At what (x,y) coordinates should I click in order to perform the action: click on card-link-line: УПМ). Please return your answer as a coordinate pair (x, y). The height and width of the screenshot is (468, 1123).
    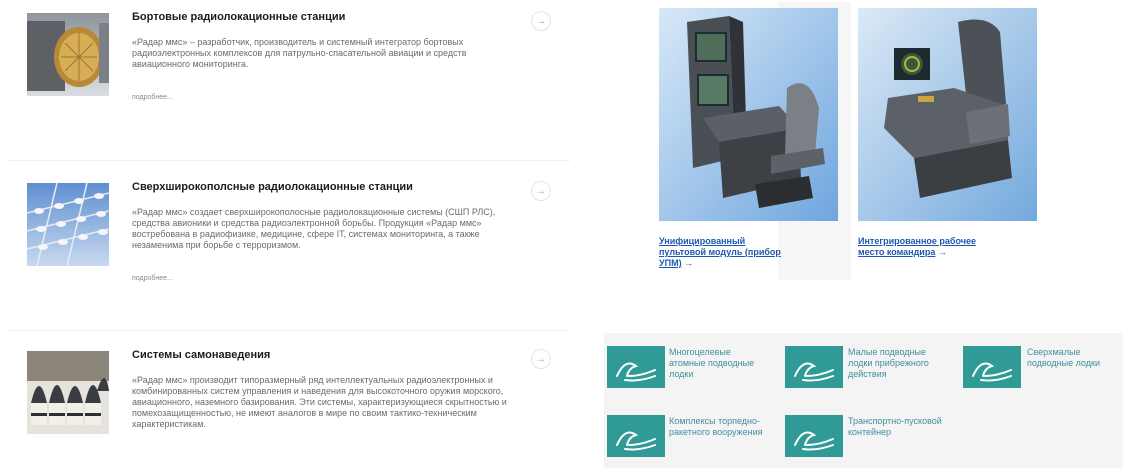
    Looking at the image, I should click on (670, 263).